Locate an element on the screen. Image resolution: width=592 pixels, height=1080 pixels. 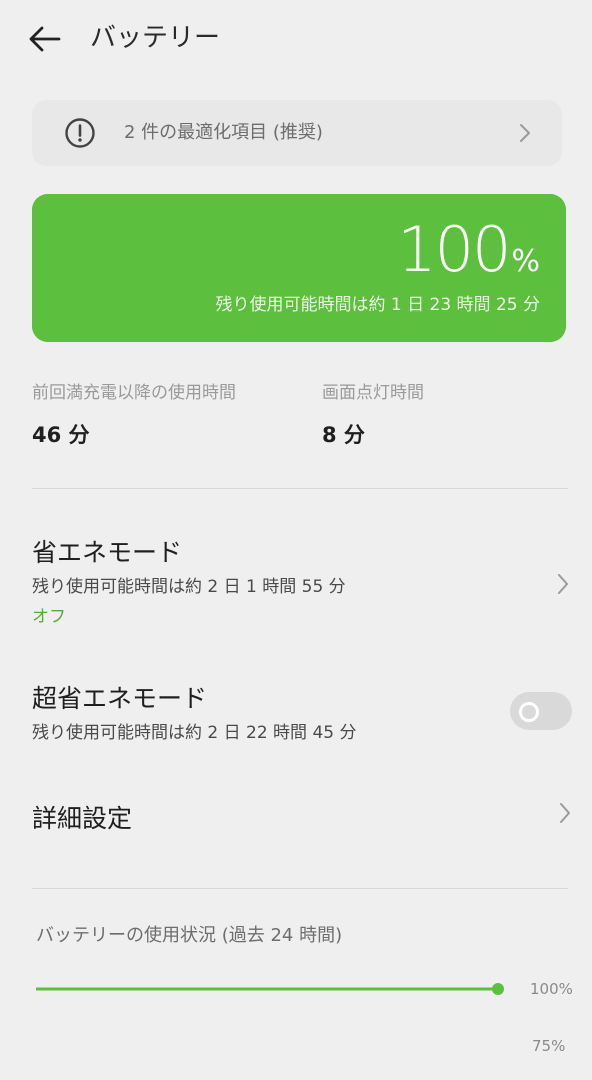
usage-since-charge-stat: 前回満充電以降の使用時間 46 分 is located at coordinates (134, 415).